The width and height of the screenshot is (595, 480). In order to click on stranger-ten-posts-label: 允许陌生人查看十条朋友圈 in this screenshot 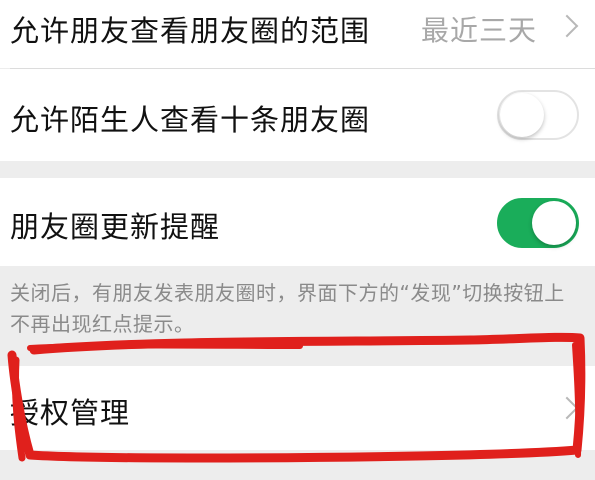, I will do `click(190, 120)`.